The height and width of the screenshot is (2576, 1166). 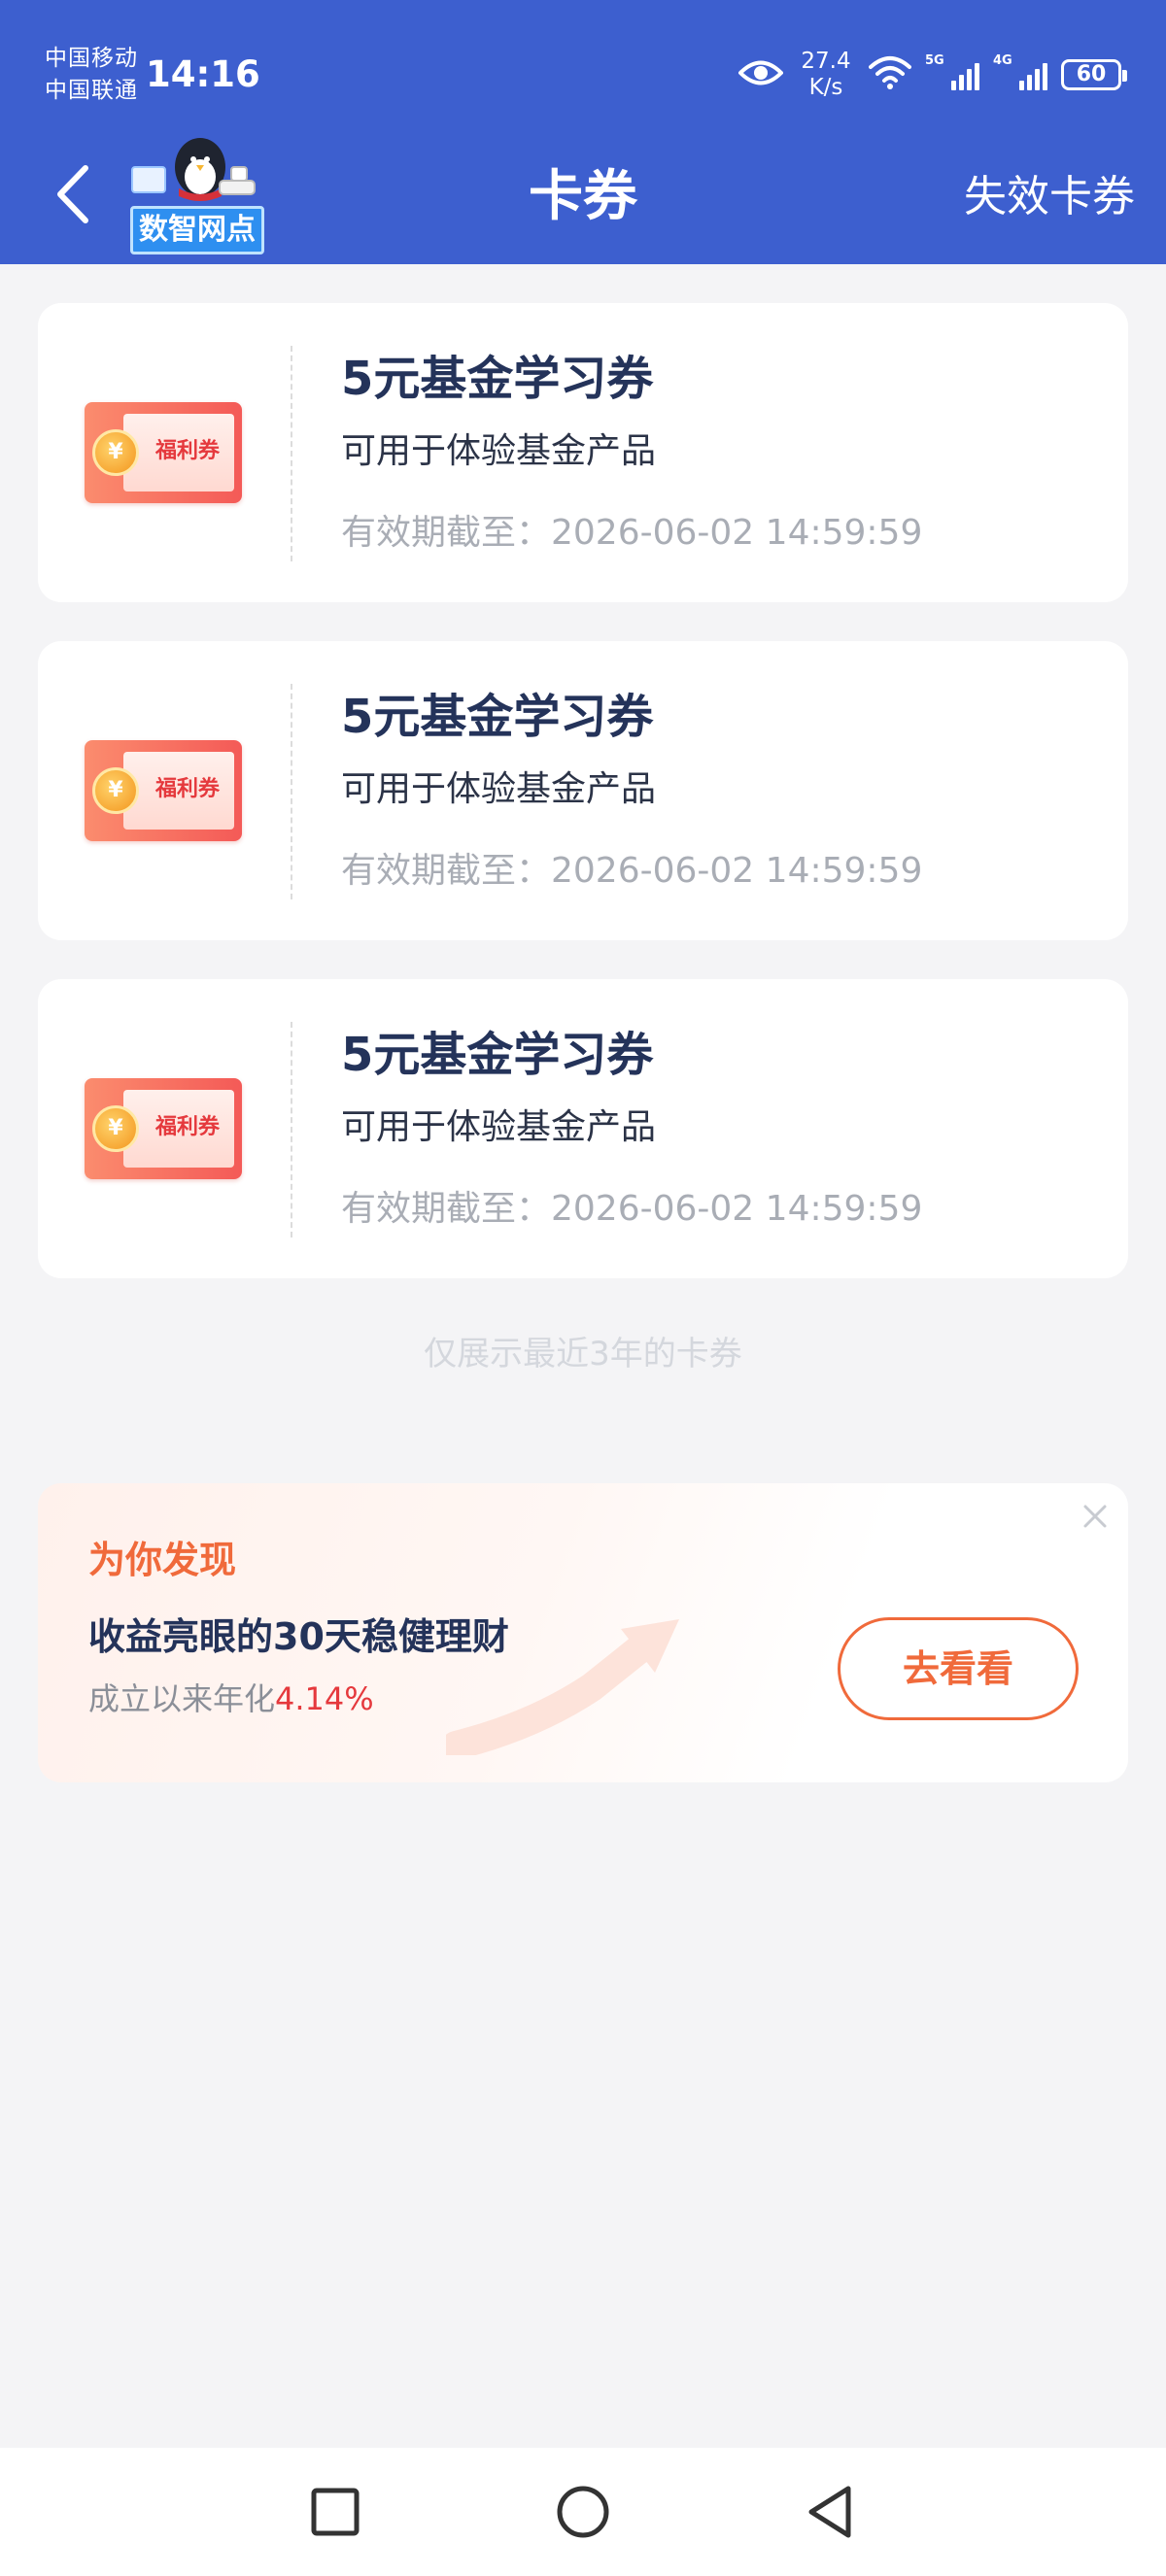 What do you see at coordinates (182, 1698) in the screenshot?
I see `recommendation-sub-prefix: 成立以来年化` at bounding box center [182, 1698].